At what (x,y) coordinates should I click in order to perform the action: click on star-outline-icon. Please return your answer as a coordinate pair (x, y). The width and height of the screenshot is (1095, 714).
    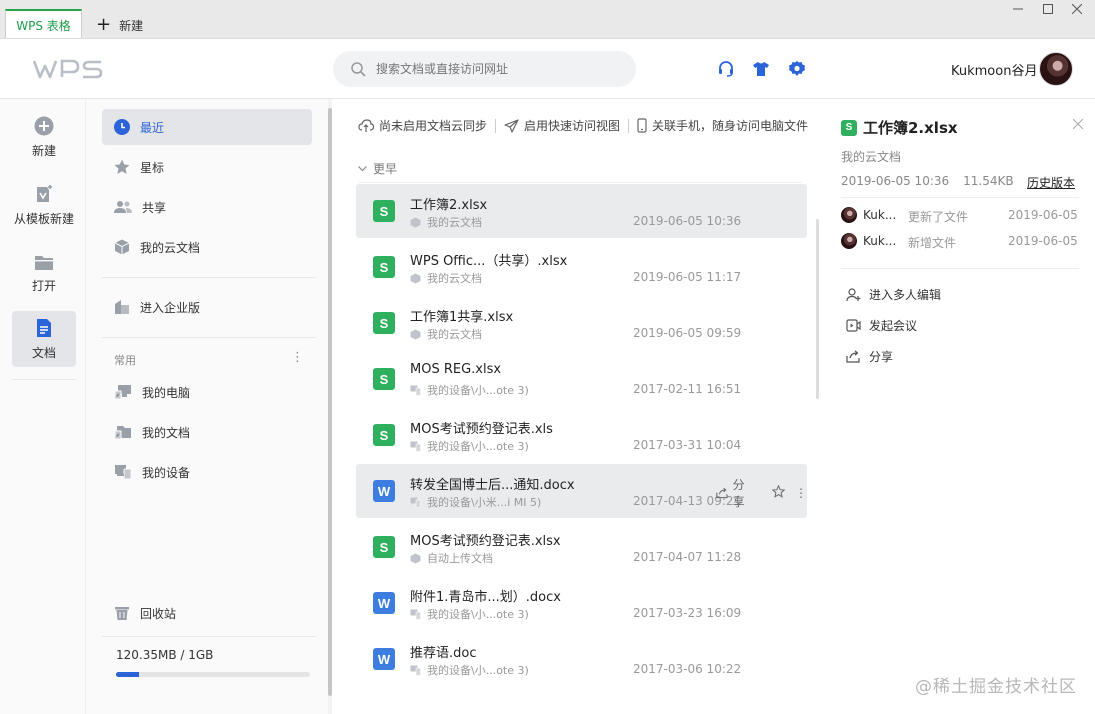
    Looking at the image, I should click on (778, 491).